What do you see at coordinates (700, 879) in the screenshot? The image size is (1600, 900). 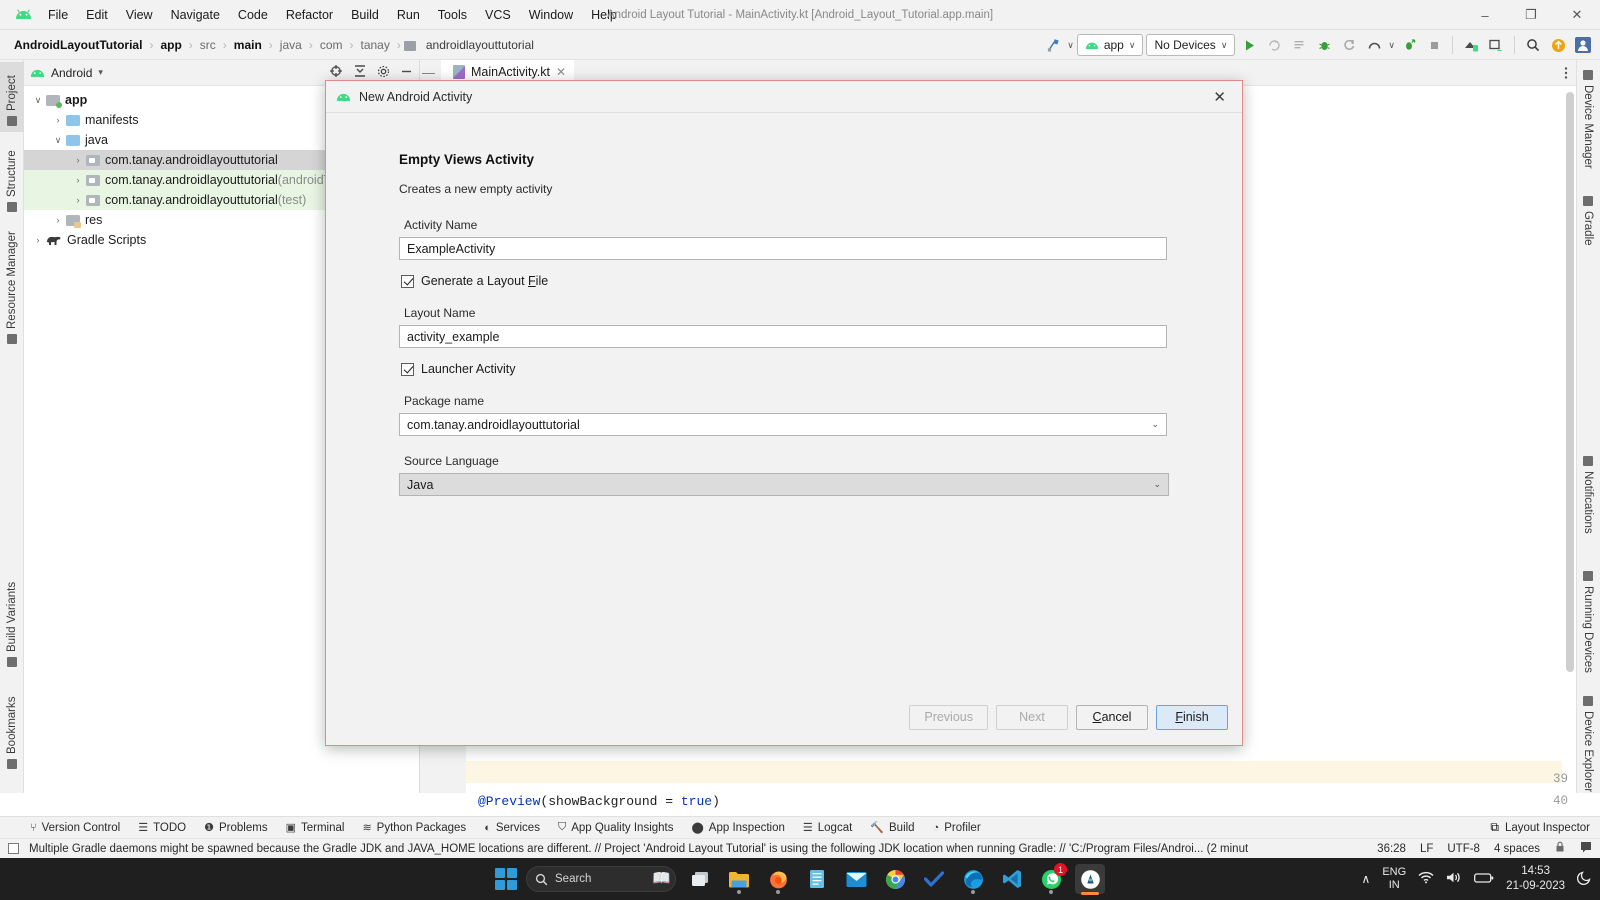 I see `task-view-icon` at bounding box center [700, 879].